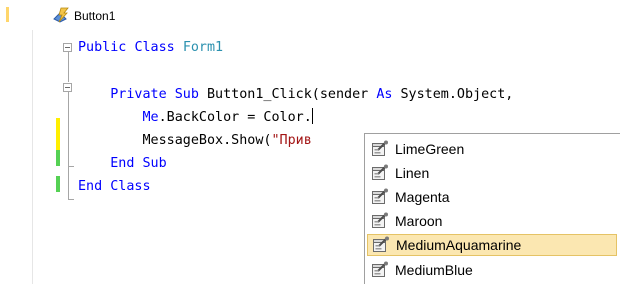  Describe the element at coordinates (67, 87) in the screenshot. I see `collapse-sub-icon` at that location.